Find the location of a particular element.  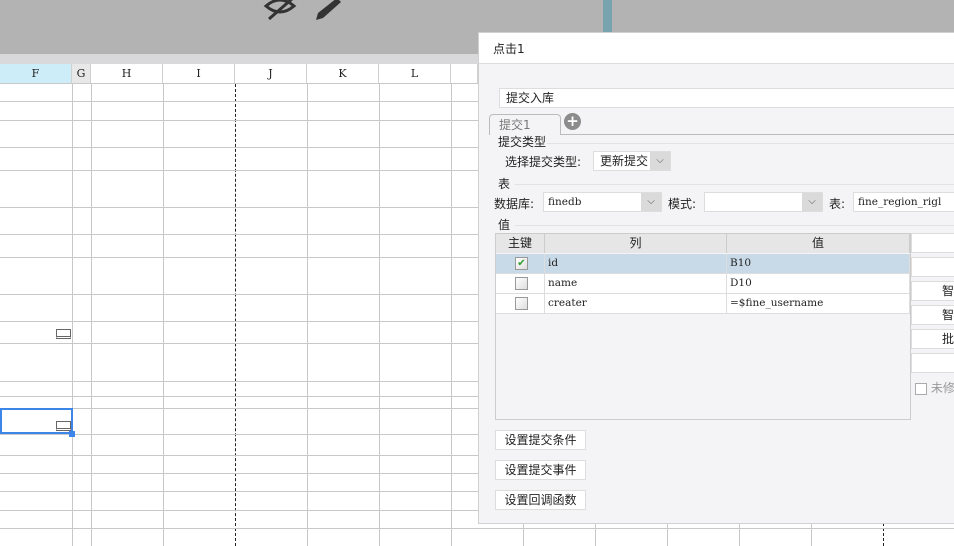

unmodified-checkbox: 未修 is located at coordinates (934, 387).